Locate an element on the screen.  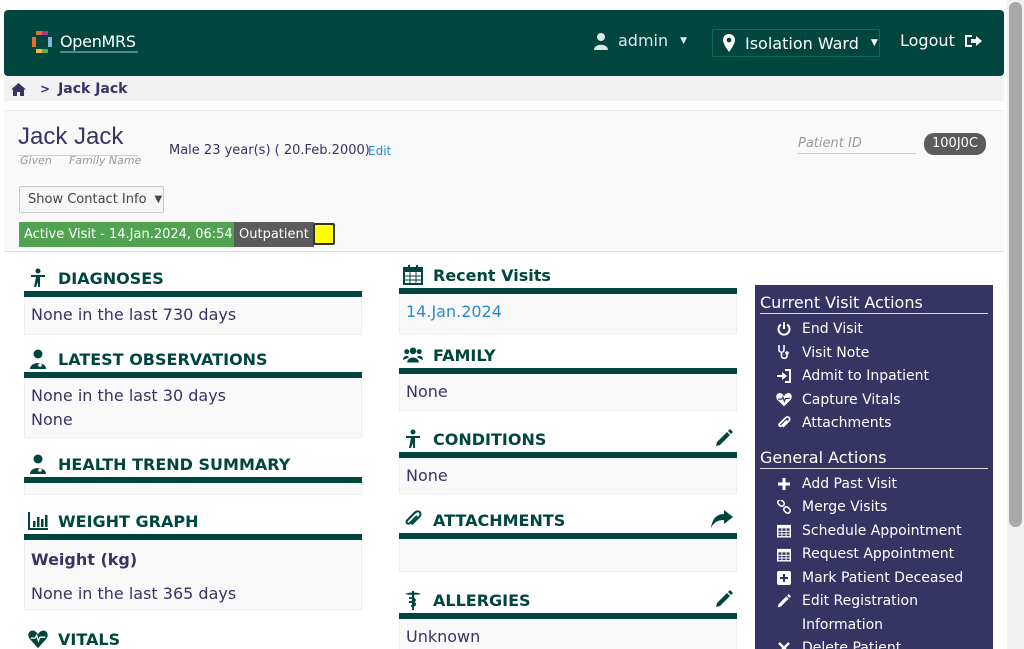
visit-note-action: Visit Note is located at coordinates (874, 354).